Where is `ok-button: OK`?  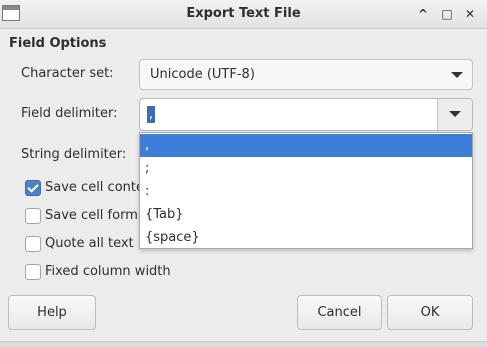 ok-button: OK is located at coordinates (430, 312).